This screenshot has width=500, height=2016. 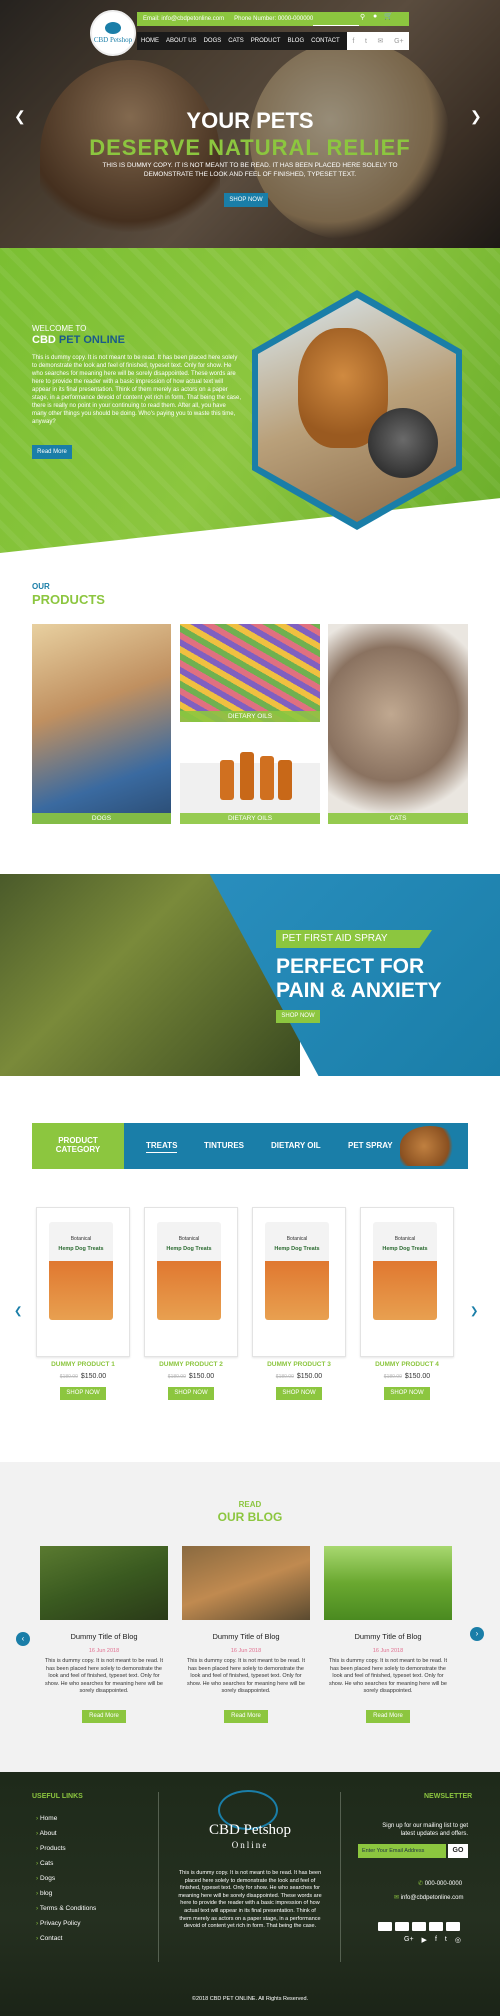 I want to click on blog-next-arrow-icon: ›, so click(x=477, y=1634).